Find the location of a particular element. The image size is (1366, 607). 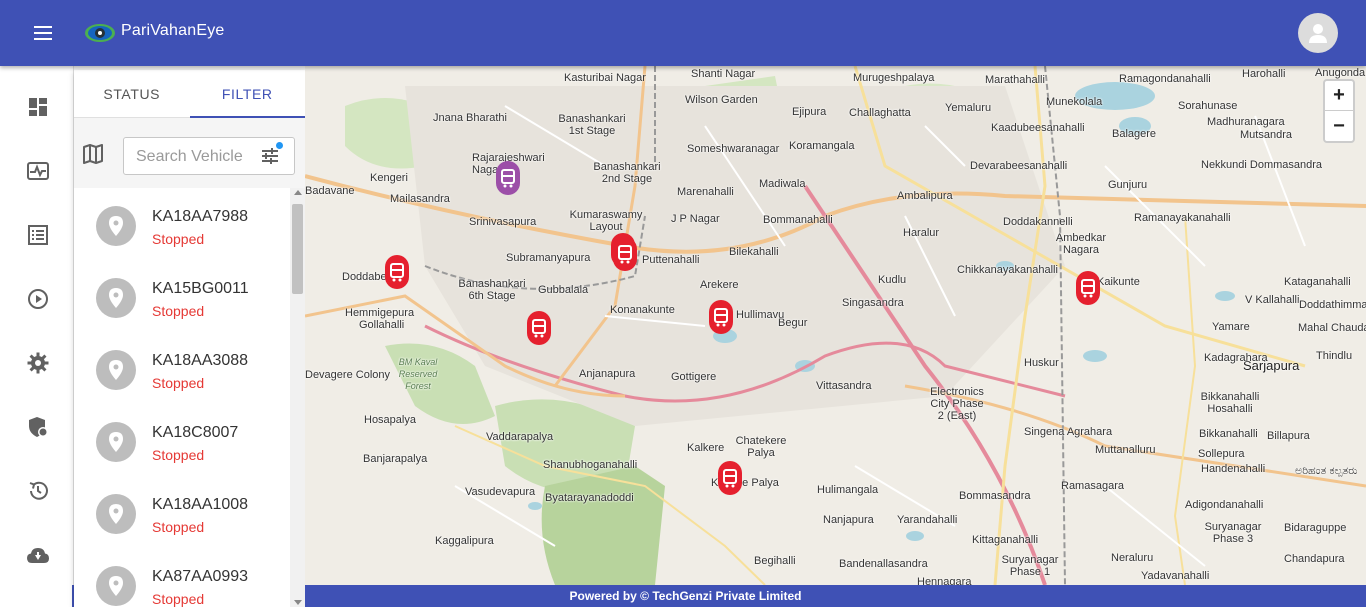

map-label: Kasturibai Nagar is located at coordinates (605, 78).